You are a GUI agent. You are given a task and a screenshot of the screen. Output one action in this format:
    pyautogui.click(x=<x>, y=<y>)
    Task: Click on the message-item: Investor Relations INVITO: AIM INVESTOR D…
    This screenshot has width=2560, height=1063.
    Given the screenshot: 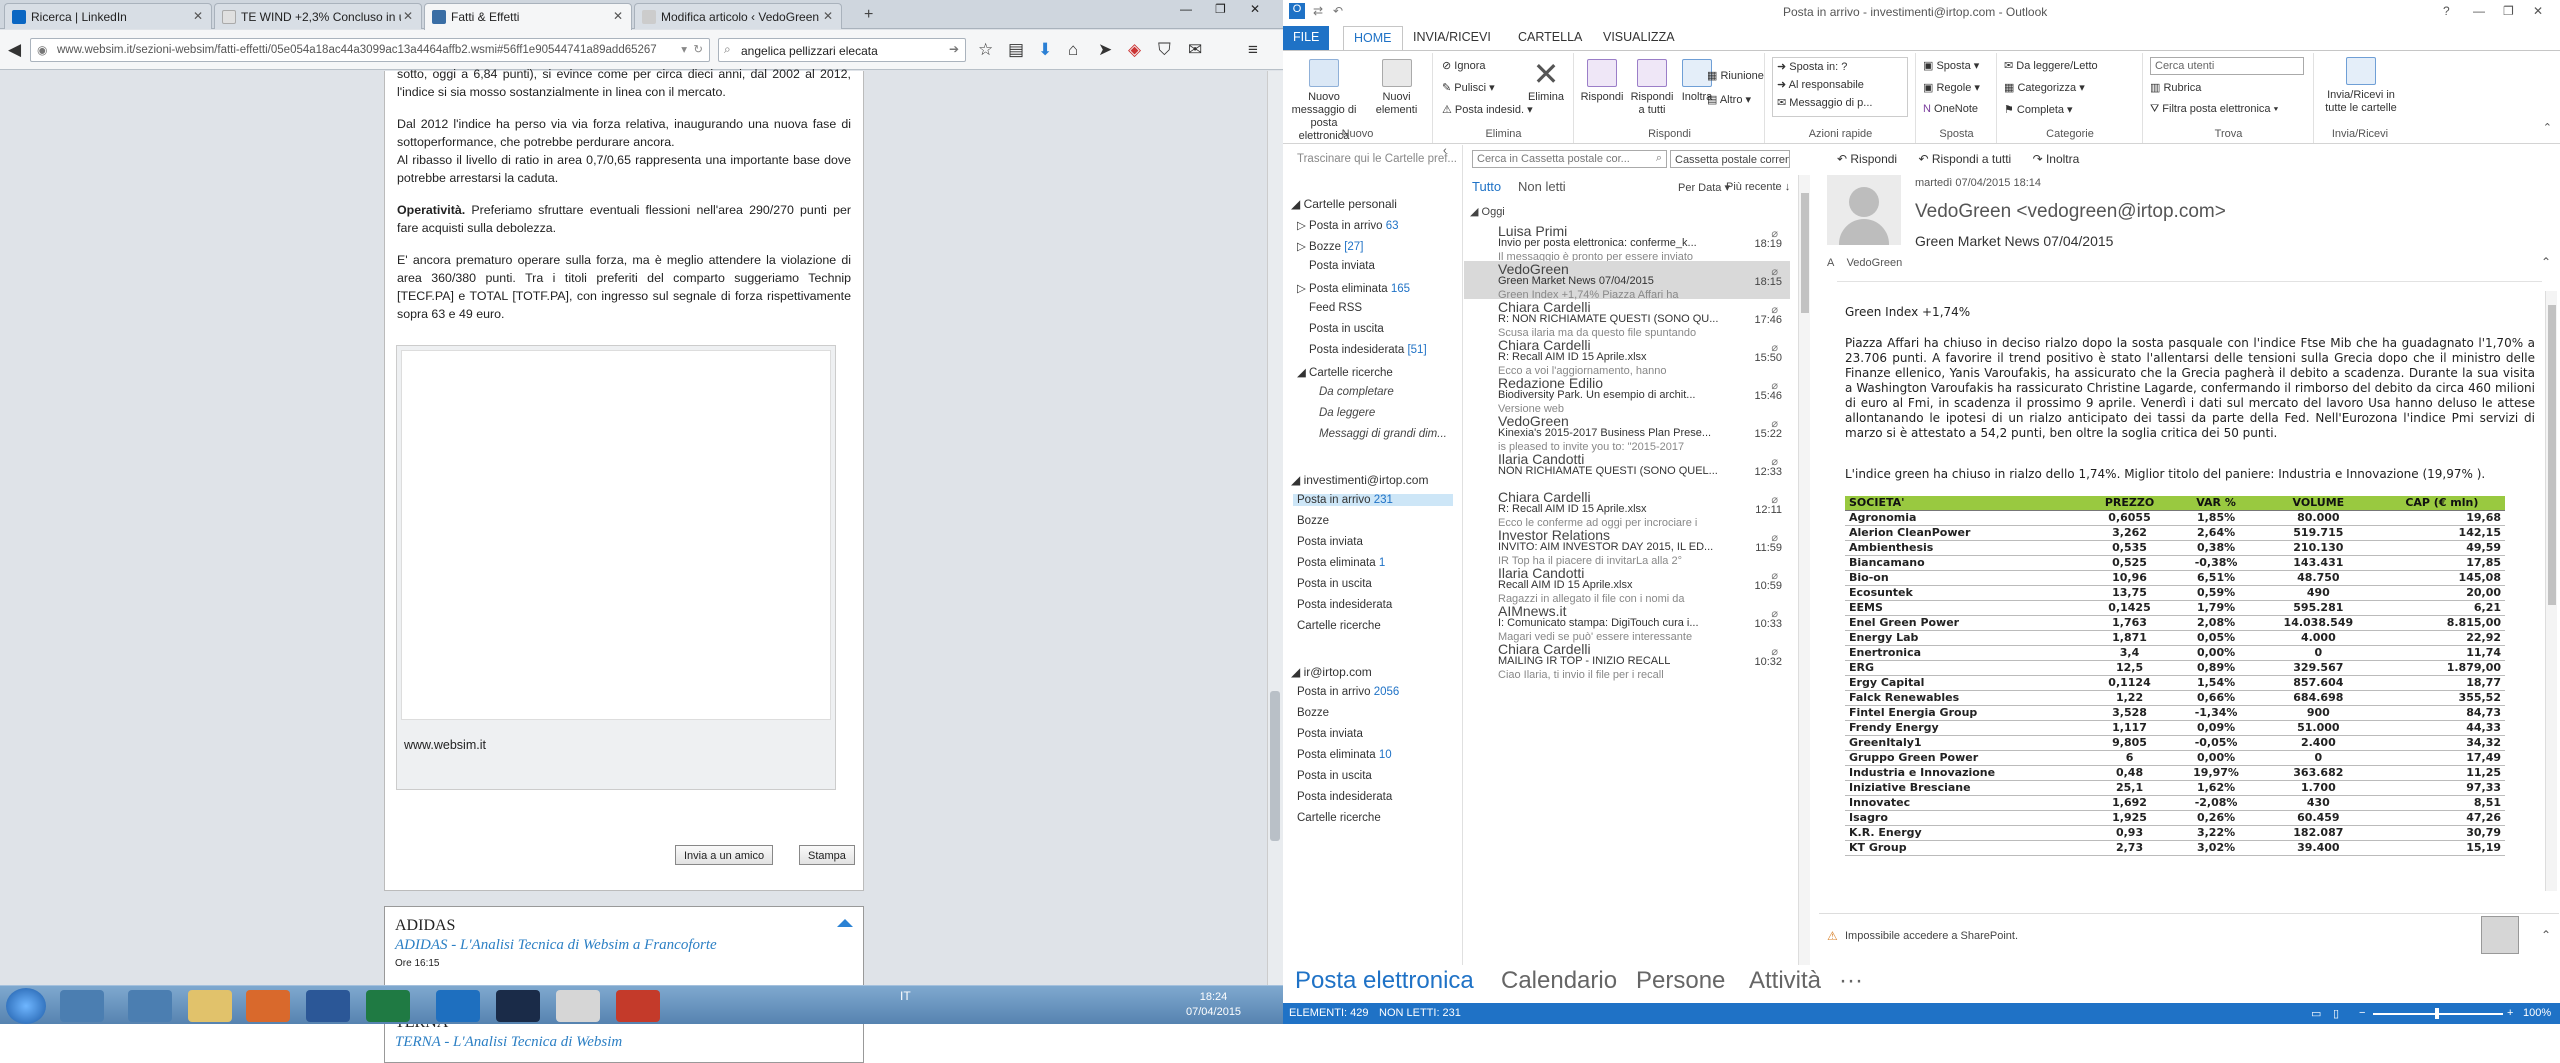 What is the action you would take?
    pyautogui.click(x=1627, y=547)
    